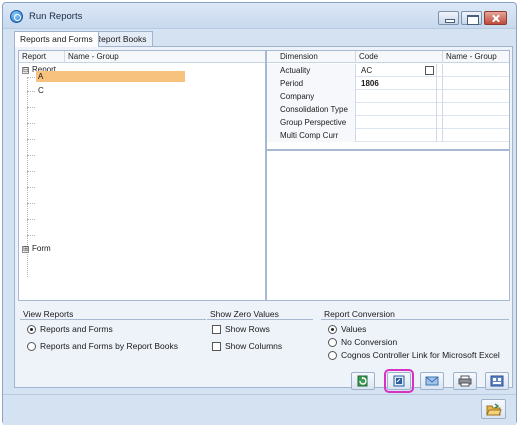  I want to click on maximize-button, so click(471, 18).